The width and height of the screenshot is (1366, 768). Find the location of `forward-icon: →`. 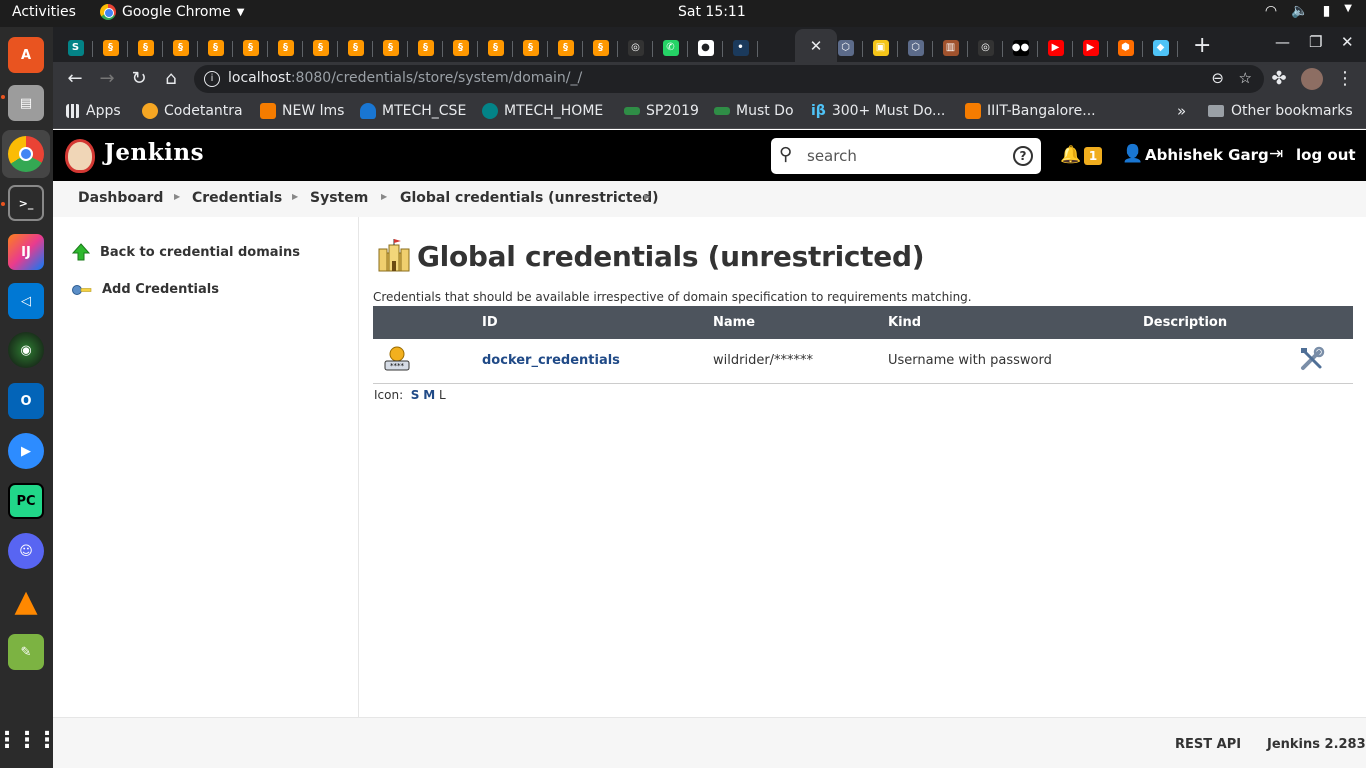

forward-icon: → is located at coordinates (107, 78).